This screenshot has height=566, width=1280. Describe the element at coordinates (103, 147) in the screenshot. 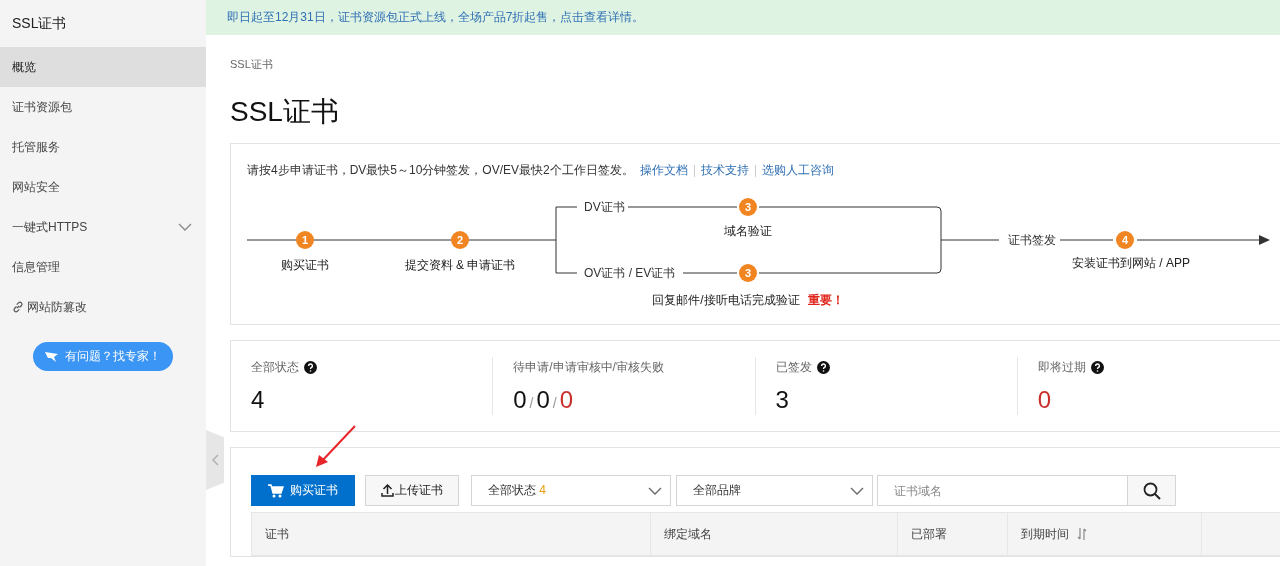

I see `sidebar-item: 托管服务` at that location.